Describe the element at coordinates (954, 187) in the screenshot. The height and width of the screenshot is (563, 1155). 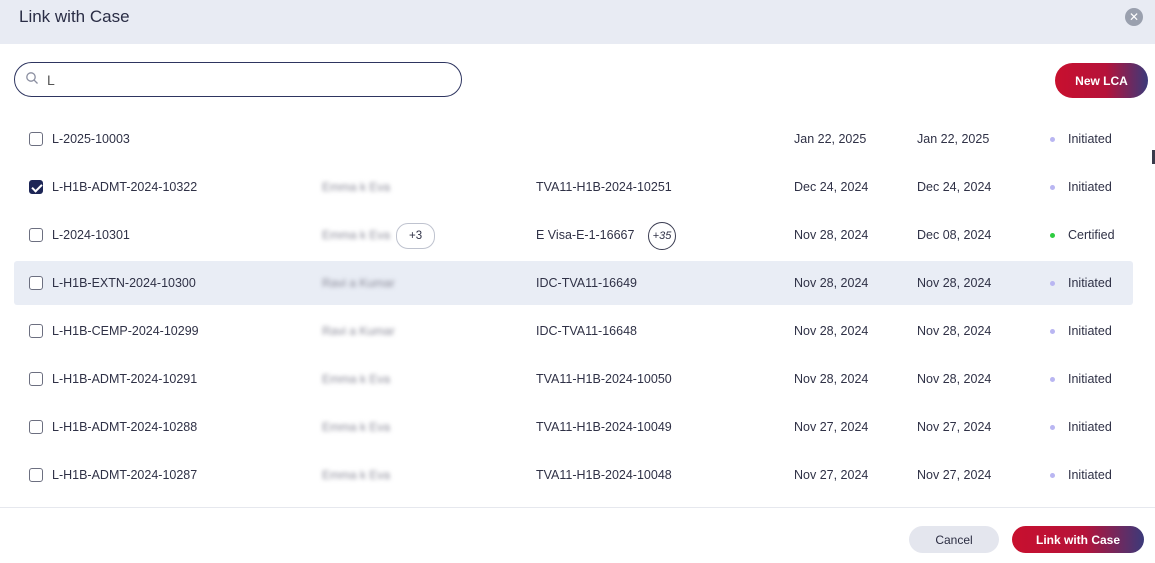
I see `updated-date: Dec 24, 2024` at that location.